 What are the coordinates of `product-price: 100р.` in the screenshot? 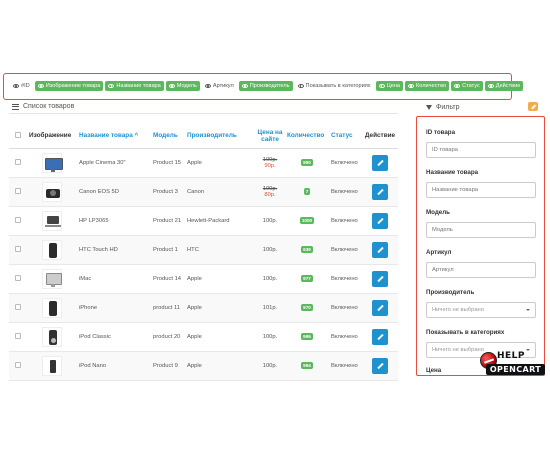 It's located at (270, 278).